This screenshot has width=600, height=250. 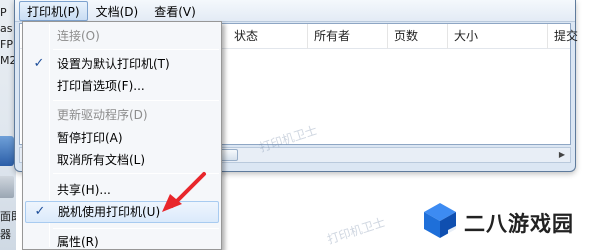 I want to click on menu-item-set-default-printer: ✓ 设置为默认打印机(T), so click(x=122, y=64).